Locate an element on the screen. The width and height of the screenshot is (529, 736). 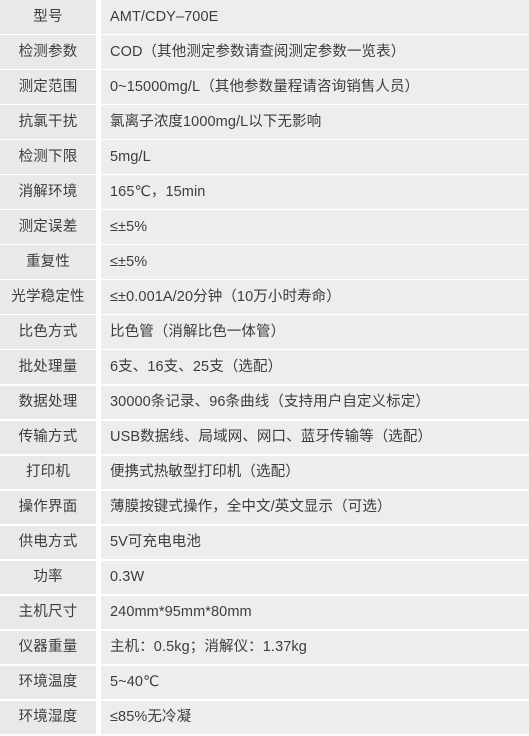
spec-row: 环境湿度 ≤85%无冷凝 is located at coordinates (264, 718).